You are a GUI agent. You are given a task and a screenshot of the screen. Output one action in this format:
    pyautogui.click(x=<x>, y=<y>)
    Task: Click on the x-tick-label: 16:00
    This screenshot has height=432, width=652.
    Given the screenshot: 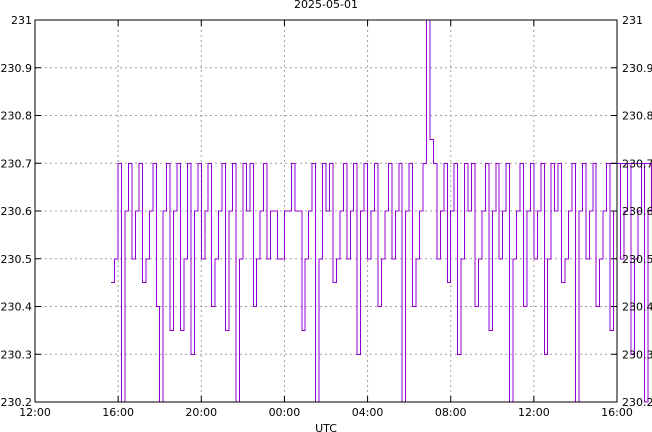 What is the action you would take?
    pyautogui.click(x=118, y=412)
    